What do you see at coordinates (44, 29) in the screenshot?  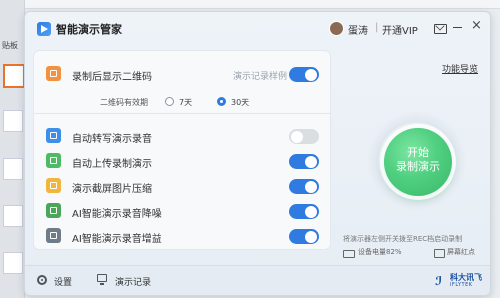 I see `app-logo-icon` at bounding box center [44, 29].